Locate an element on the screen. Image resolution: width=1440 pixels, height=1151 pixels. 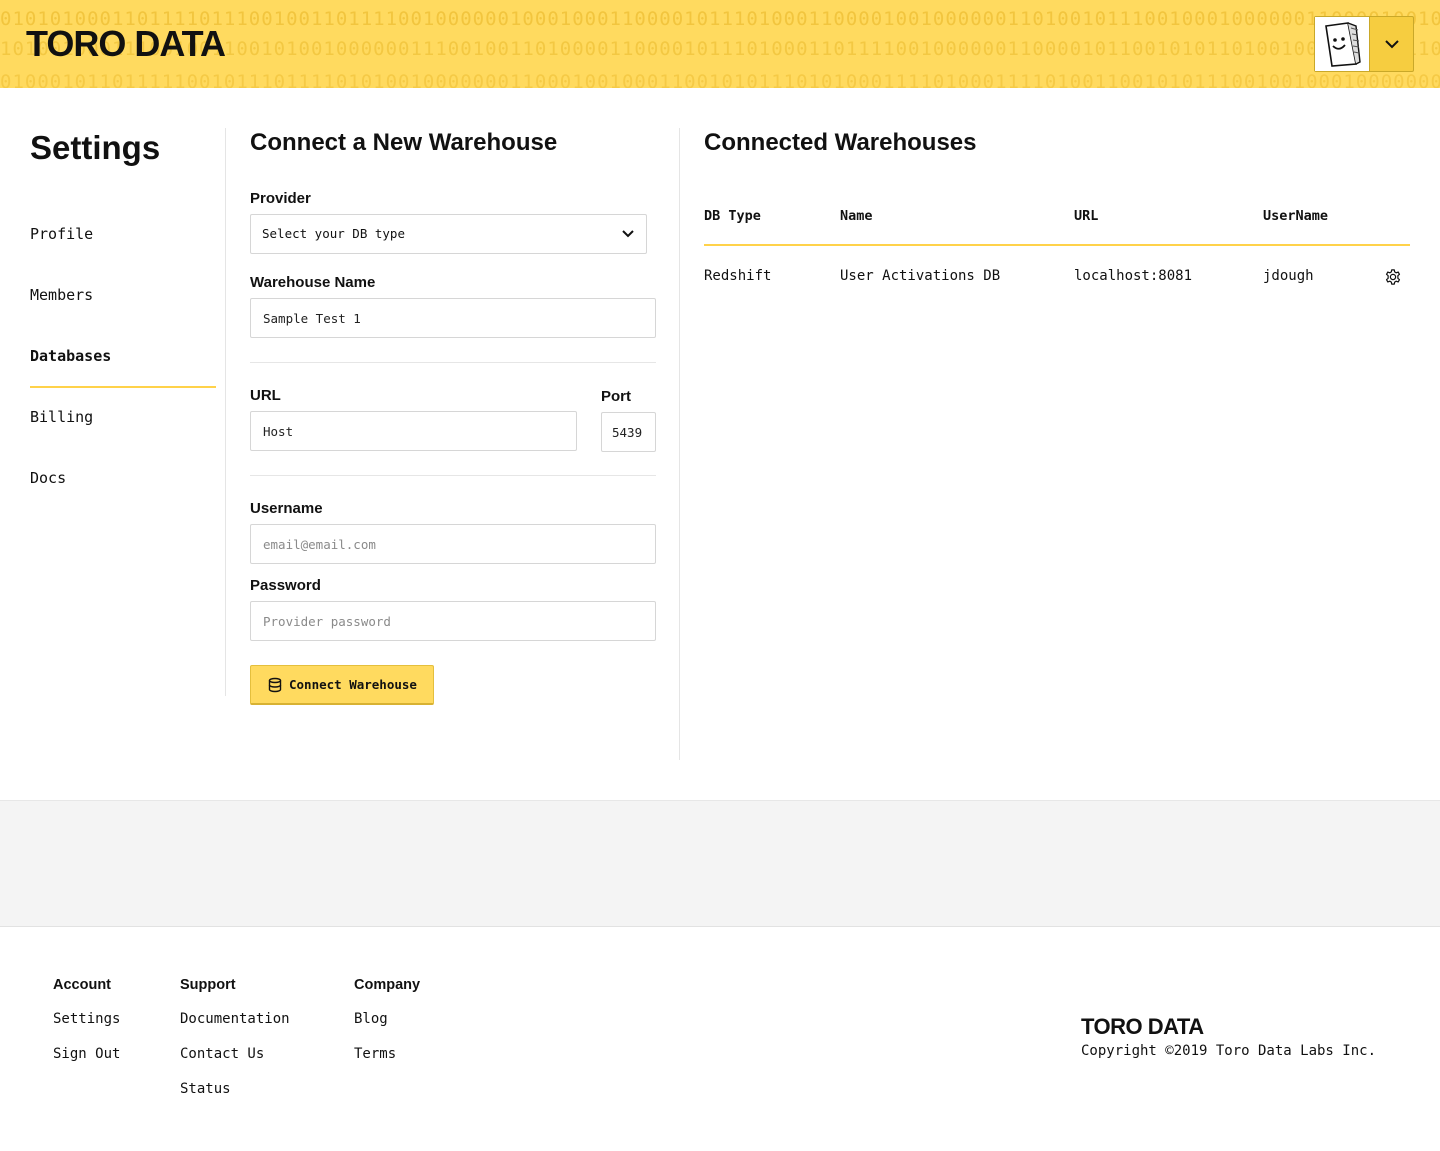
nav-item-docs: Docs is located at coordinates (123, 478).